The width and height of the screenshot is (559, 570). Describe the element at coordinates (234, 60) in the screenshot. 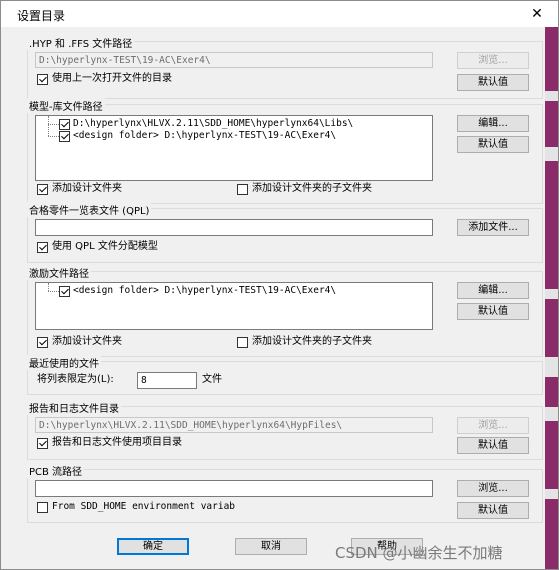

I see `hyp-path-field: D:\hyperlynx-TEST\19-AC\Exer4\` at that location.